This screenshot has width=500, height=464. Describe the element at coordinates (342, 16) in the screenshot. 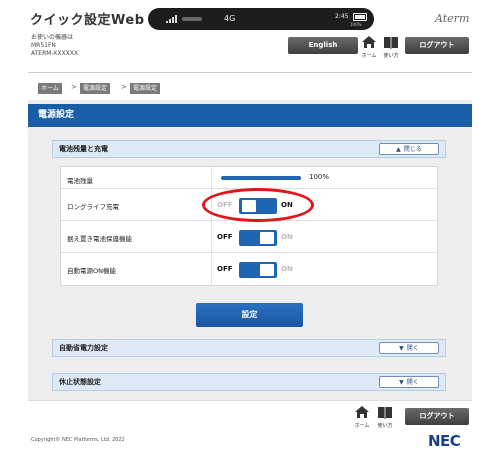

I see `status-clock: 2:45` at that location.